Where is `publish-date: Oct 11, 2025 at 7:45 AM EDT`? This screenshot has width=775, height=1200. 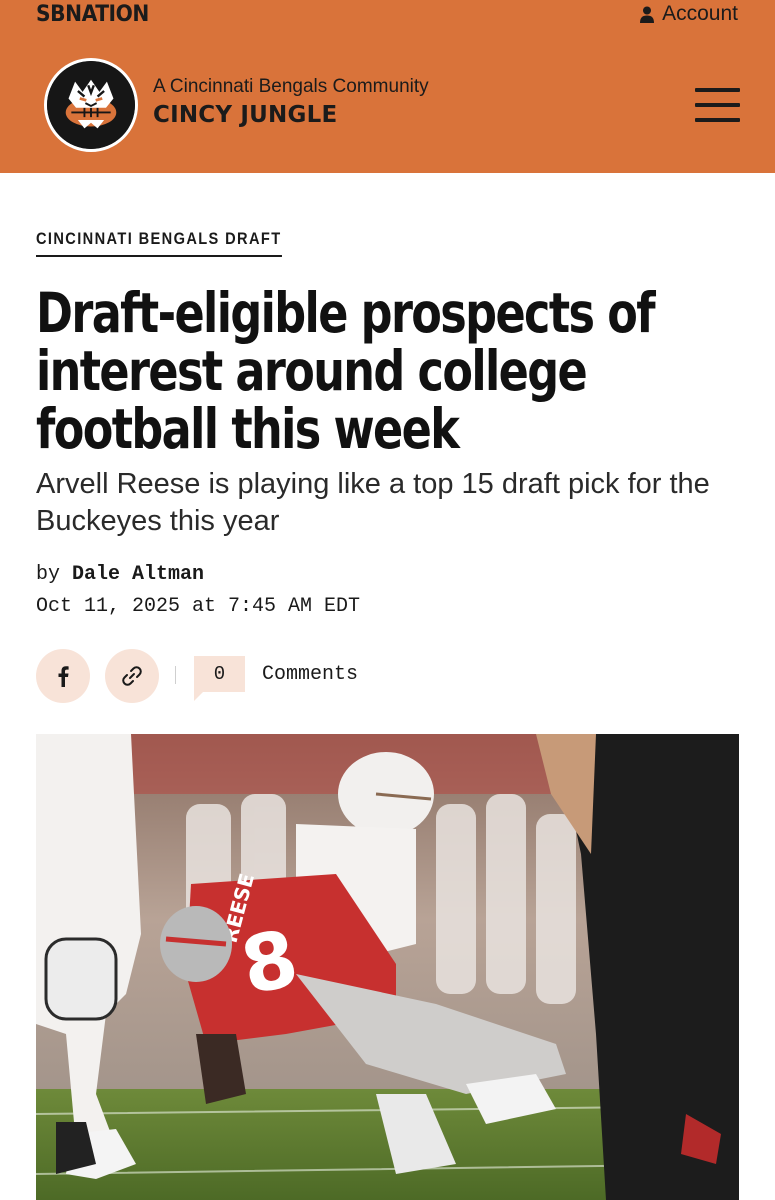 publish-date: Oct 11, 2025 at 7:45 AM EDT is located at coordinates (198, 606).